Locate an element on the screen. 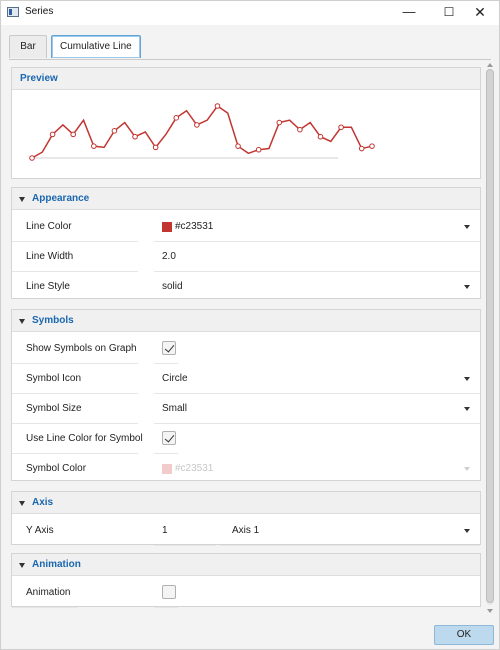  symbol-color-label: Symbol Color is located at coordinates (56, 468).